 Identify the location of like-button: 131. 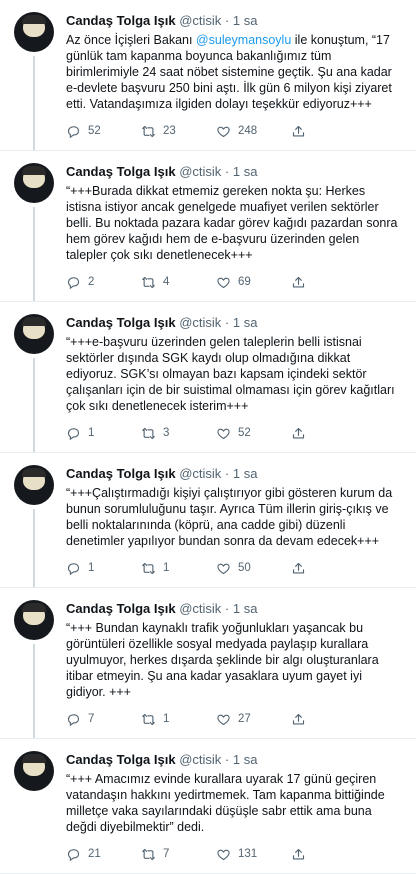
(253, 854).